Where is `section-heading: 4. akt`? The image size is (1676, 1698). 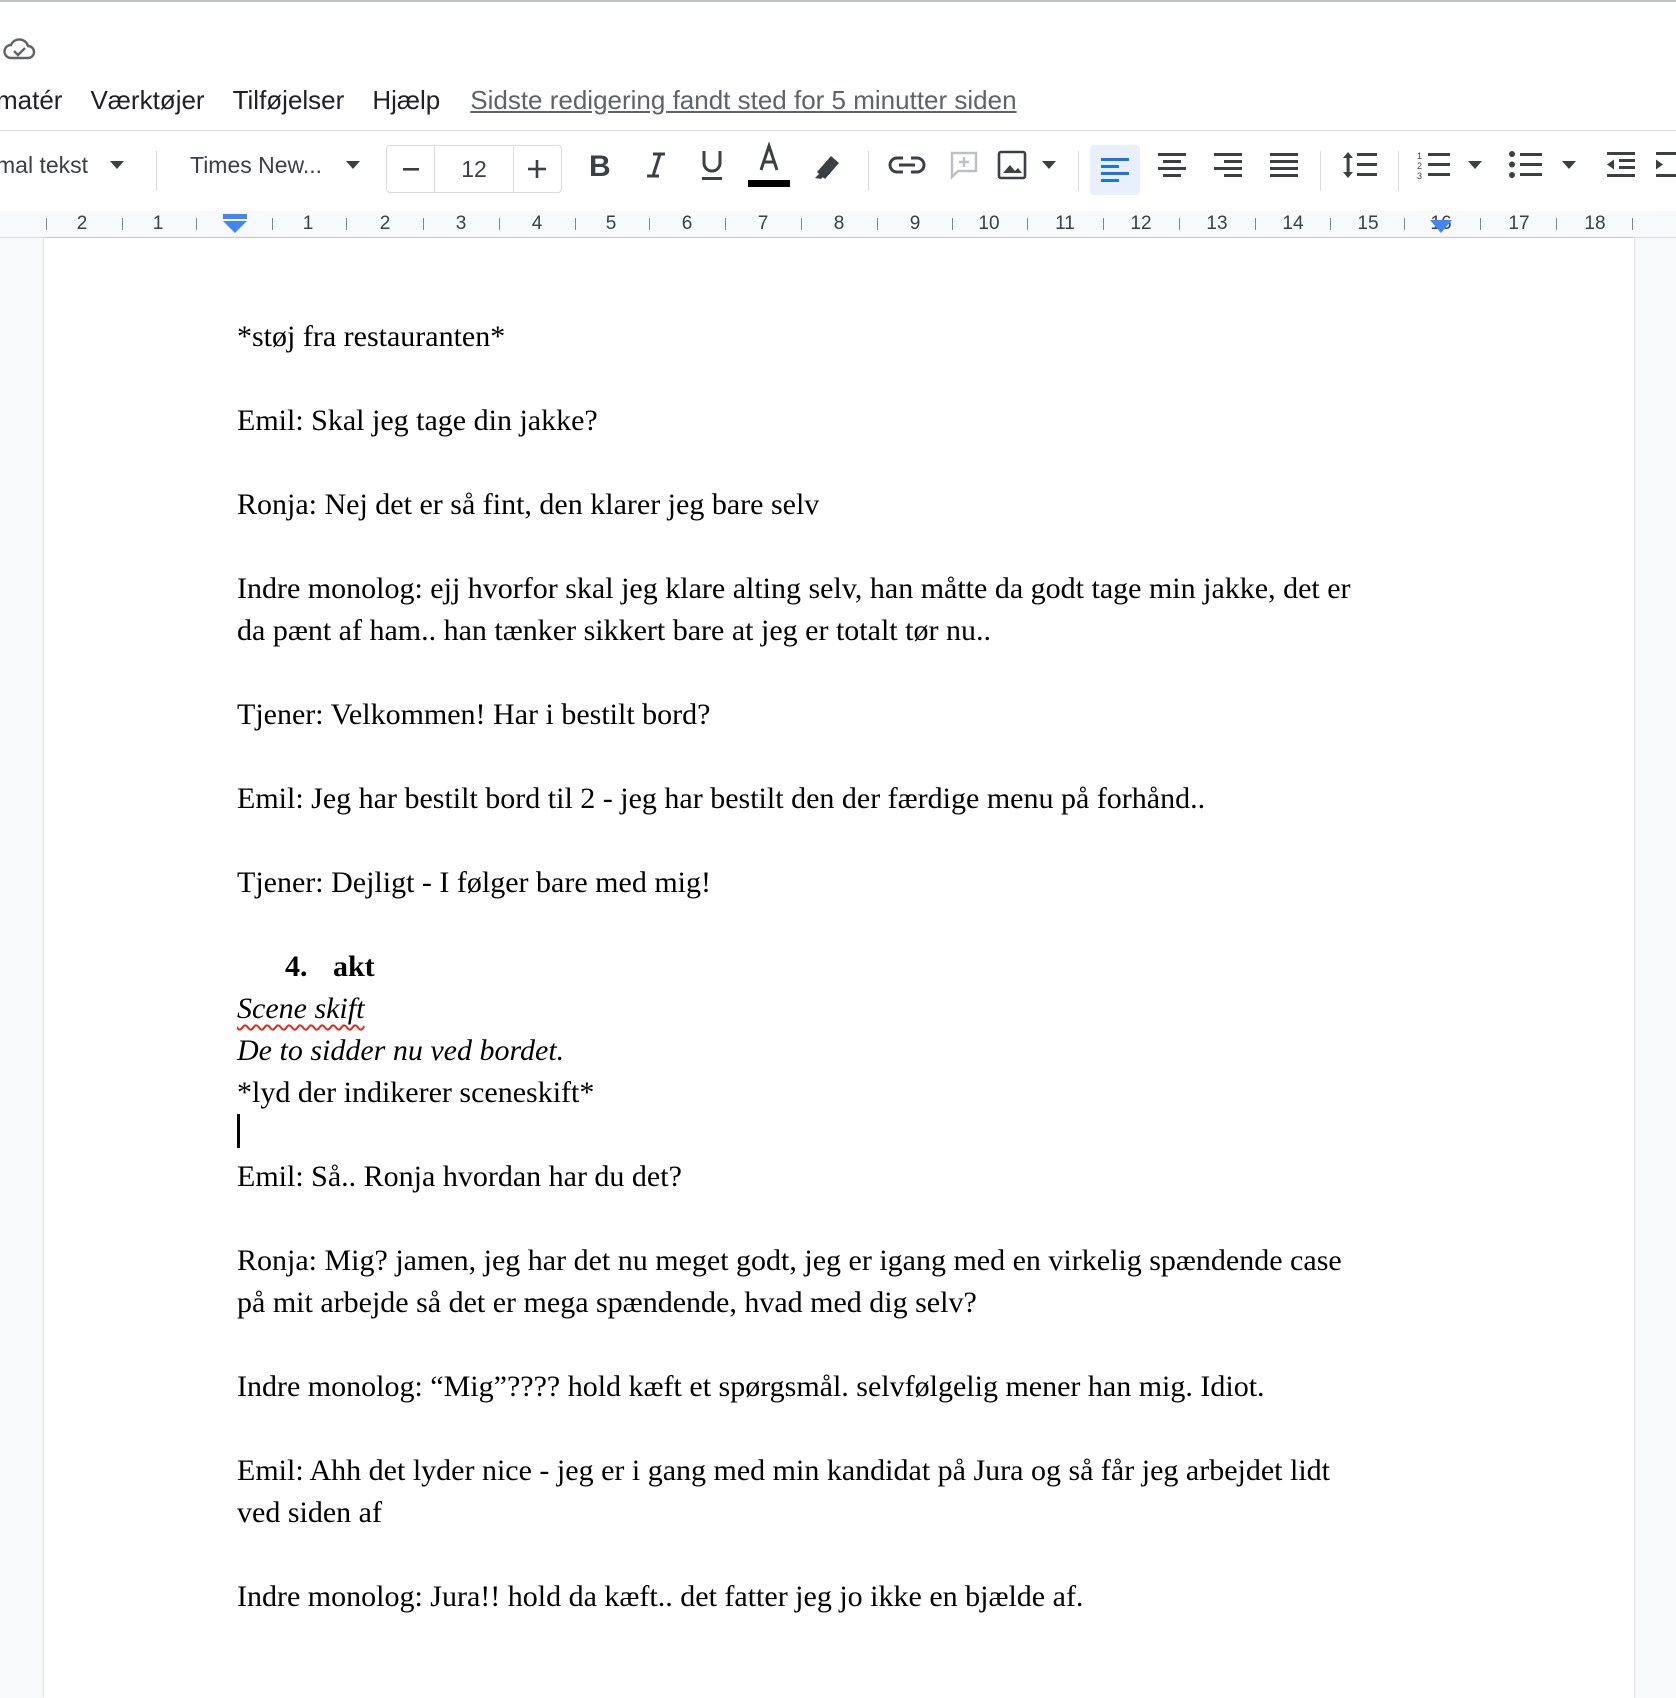
section-heading: 4. akt is located at coordinates (857, 967).